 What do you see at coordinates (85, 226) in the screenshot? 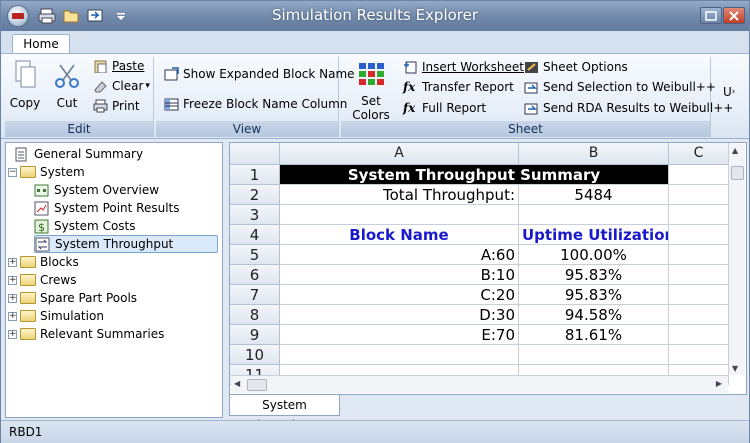
I see `tree-item-system-costs: $ System Costs` at bounding box center [85, 226].